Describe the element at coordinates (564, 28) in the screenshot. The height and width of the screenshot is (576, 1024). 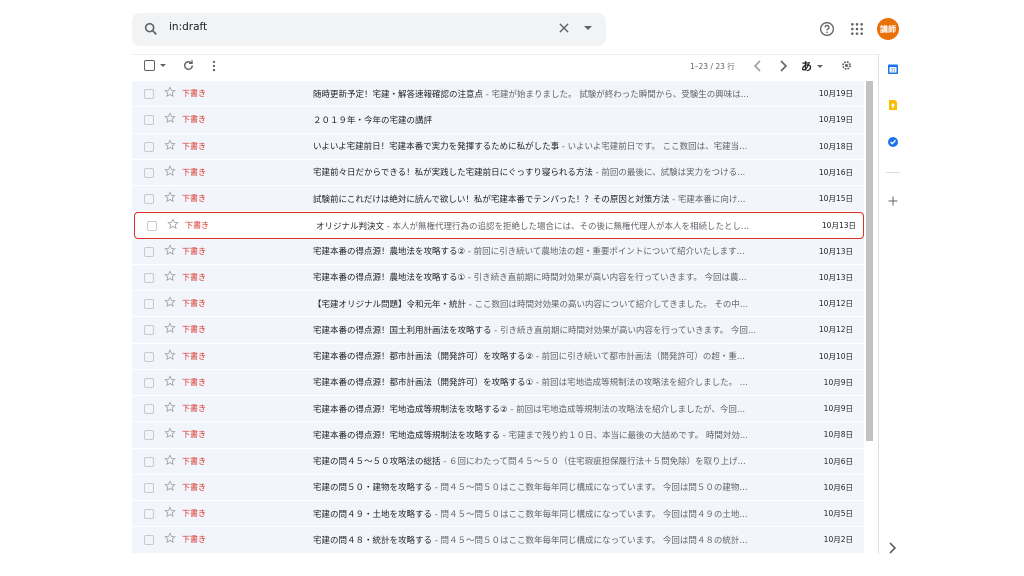
I see `close-icon` at that location.